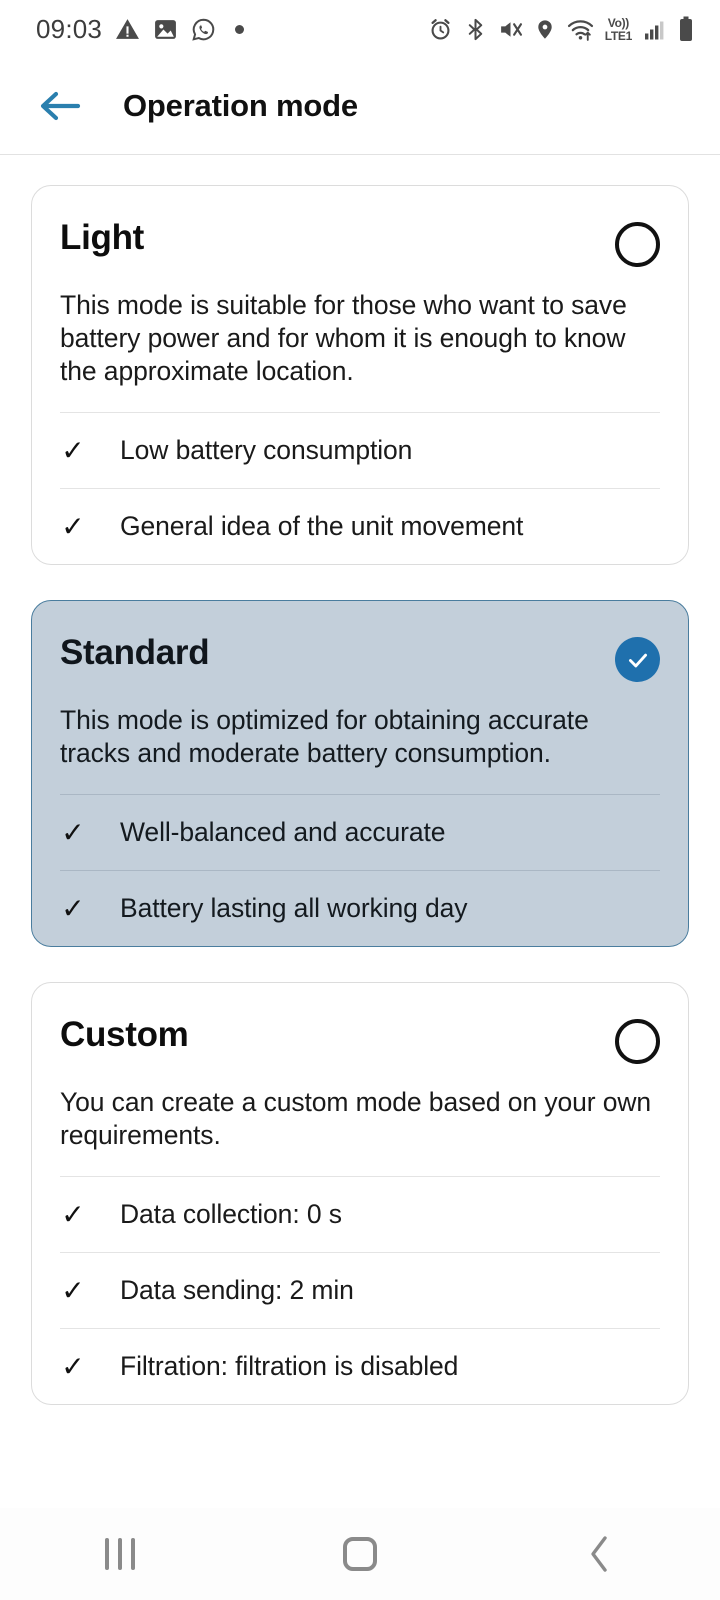 This screenshot has width=720, height=1600. I want to click on feature-row: ✓ Battery lasting all working day, so click(360, 908).